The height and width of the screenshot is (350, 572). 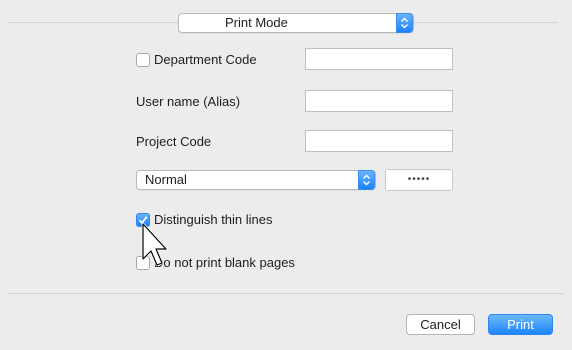 What do you see at coordinates (188, 101) in the screenshot?
I see `user-name-label: User name (Alias)` at bounding box center [188, 101].